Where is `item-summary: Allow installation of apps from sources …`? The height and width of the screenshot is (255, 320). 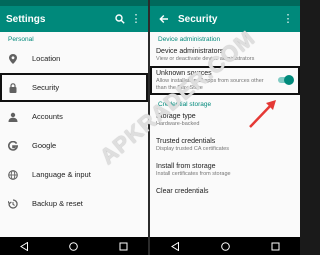
item-summary: Allow installation of apps from sources … is located at coordinates (210, 84).